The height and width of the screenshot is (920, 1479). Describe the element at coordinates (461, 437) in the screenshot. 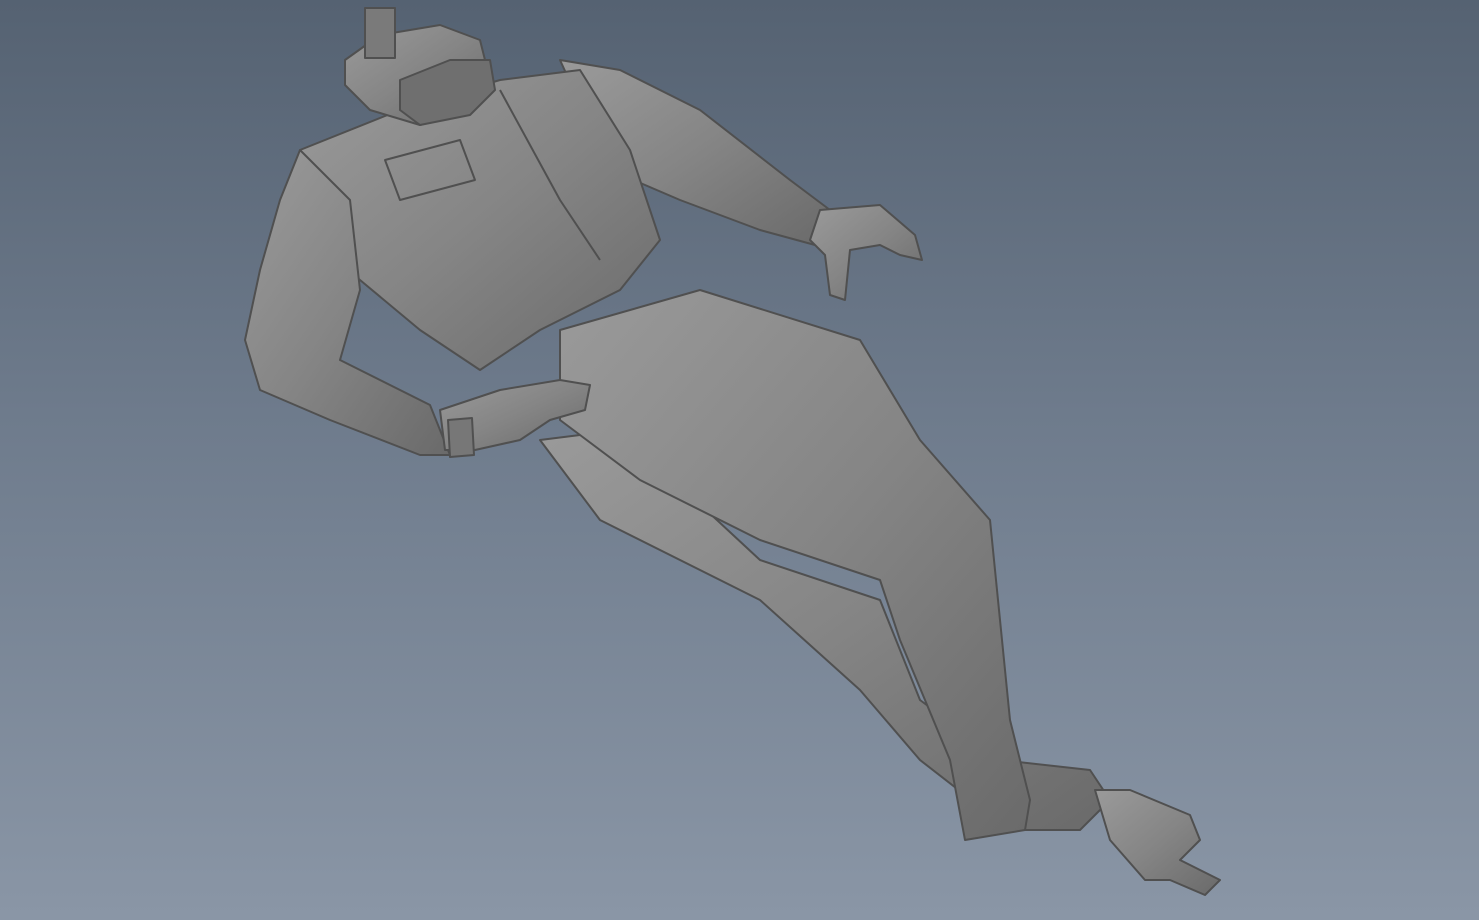

I see `watch` at that location.